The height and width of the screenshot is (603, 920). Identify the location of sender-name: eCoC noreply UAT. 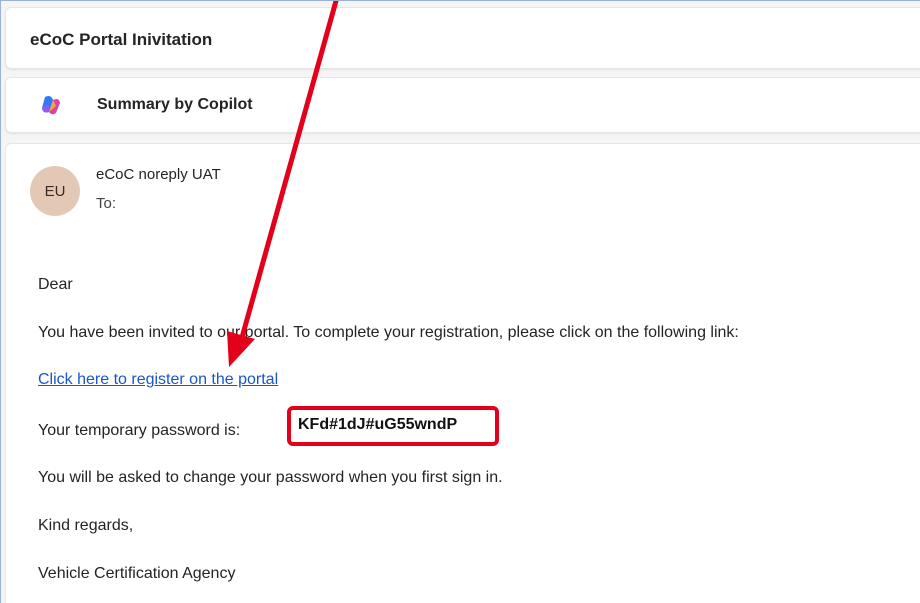
(158, 174).